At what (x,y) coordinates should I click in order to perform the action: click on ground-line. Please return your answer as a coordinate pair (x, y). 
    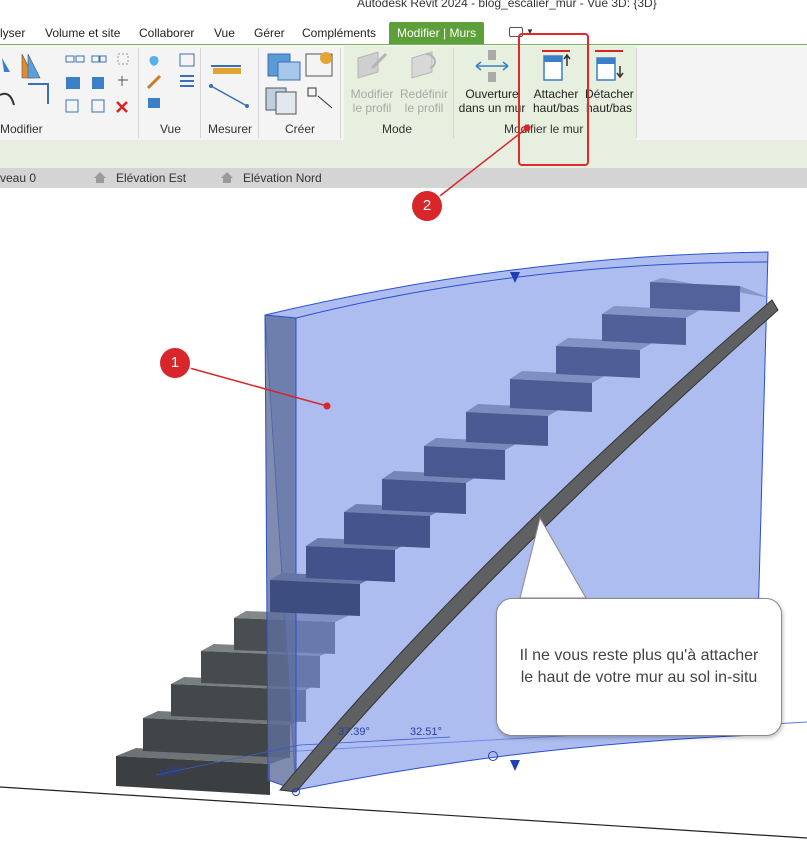
    Looking at the image, I should click on (403, 812).